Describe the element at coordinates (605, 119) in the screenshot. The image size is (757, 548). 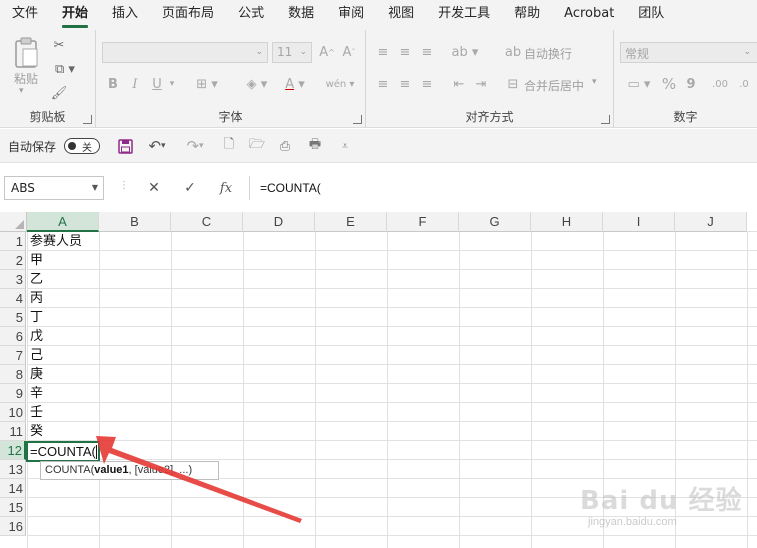
I see `alignment-launcher-icon` at that location.